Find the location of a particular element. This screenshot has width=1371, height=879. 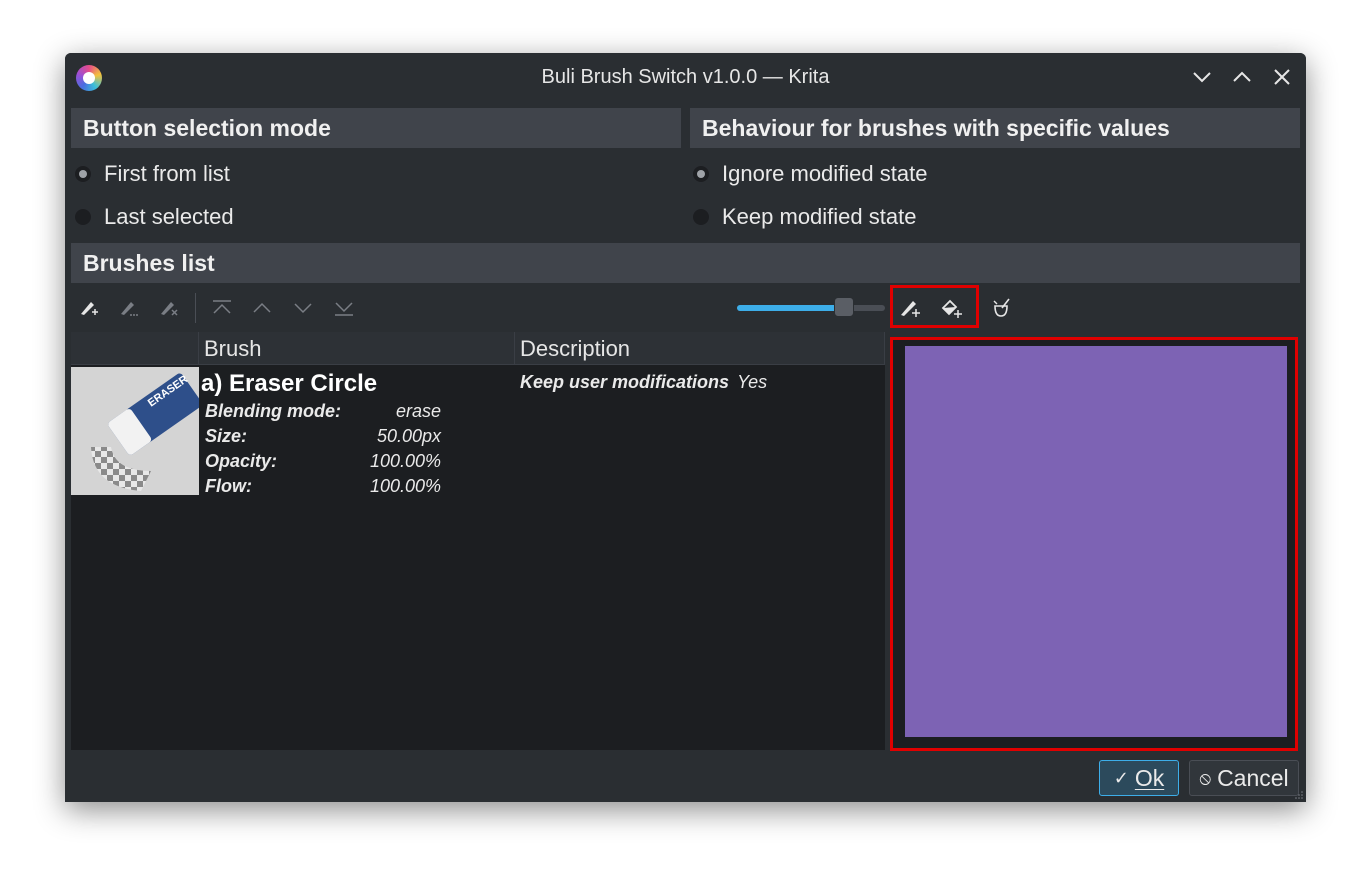

brush-property-size: Size: 50.00px is located at coordinates (323, 438).